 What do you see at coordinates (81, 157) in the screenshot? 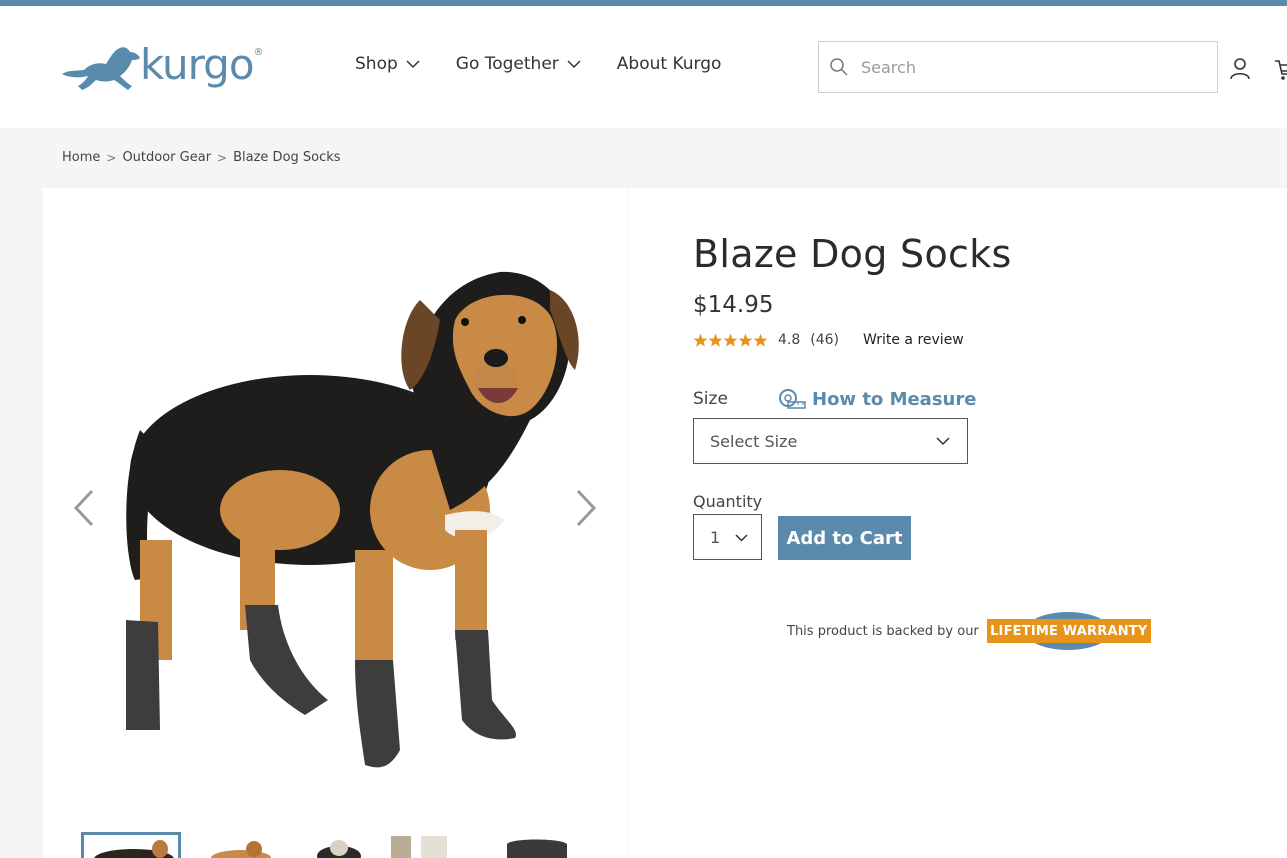
I see `breadcrumb-home: Home` at bounding box center [81, 157].